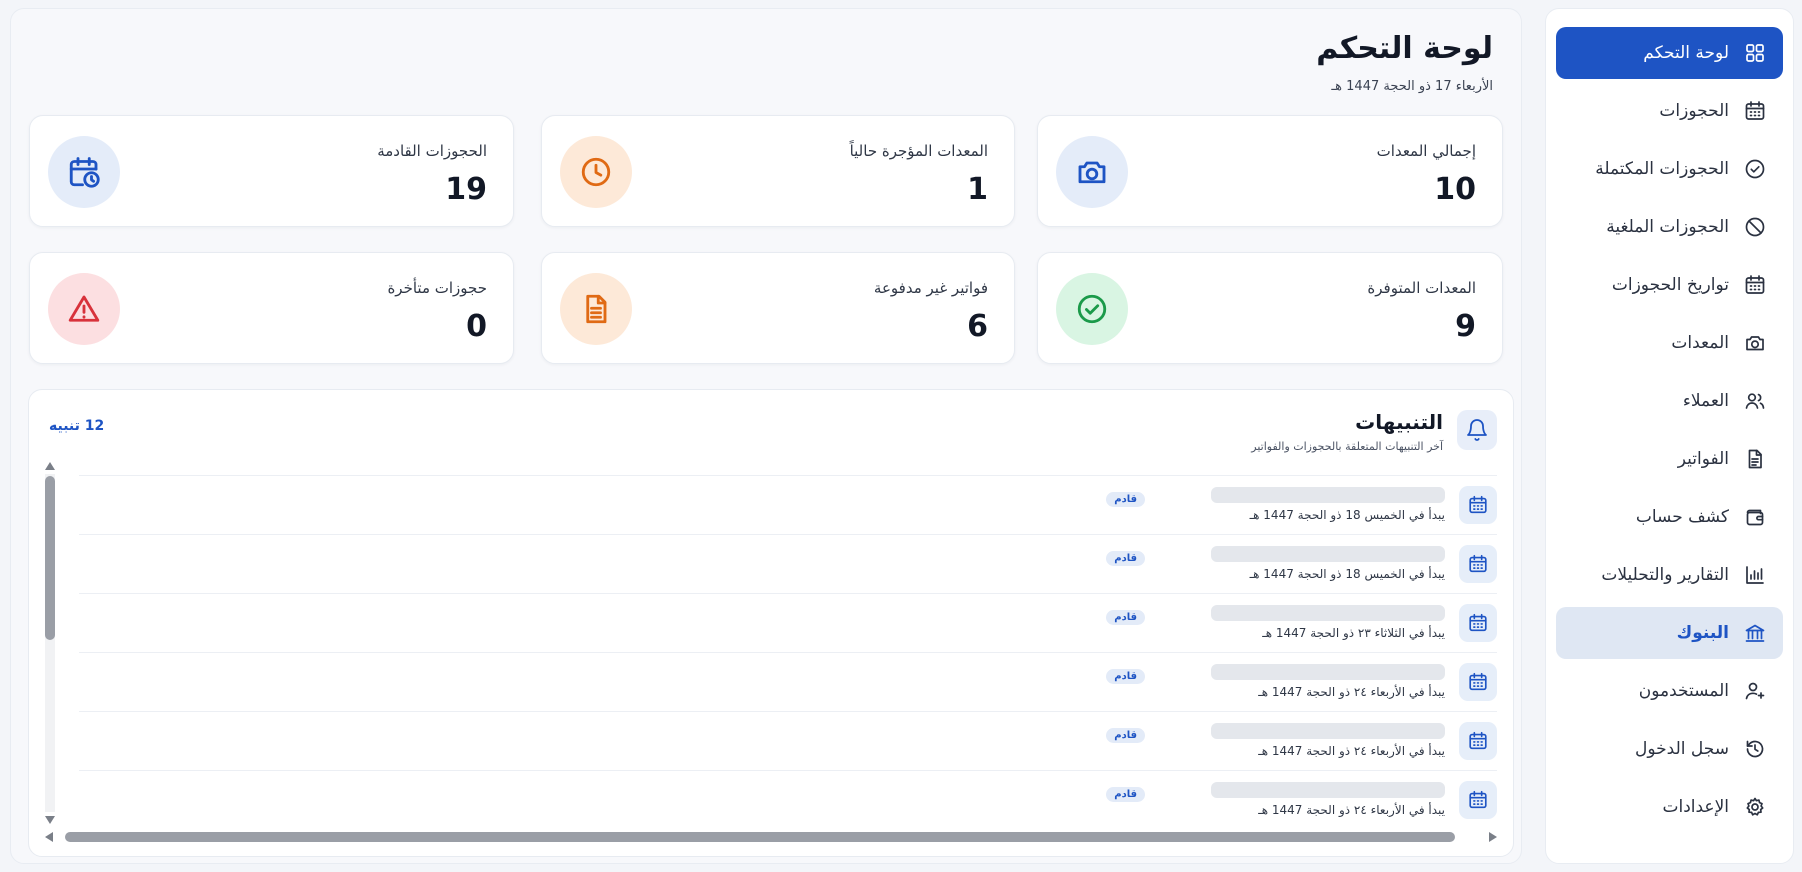  Describe the element at coordinates (50, 558) in the screenshot. I see `scroll-thumb` at that location.